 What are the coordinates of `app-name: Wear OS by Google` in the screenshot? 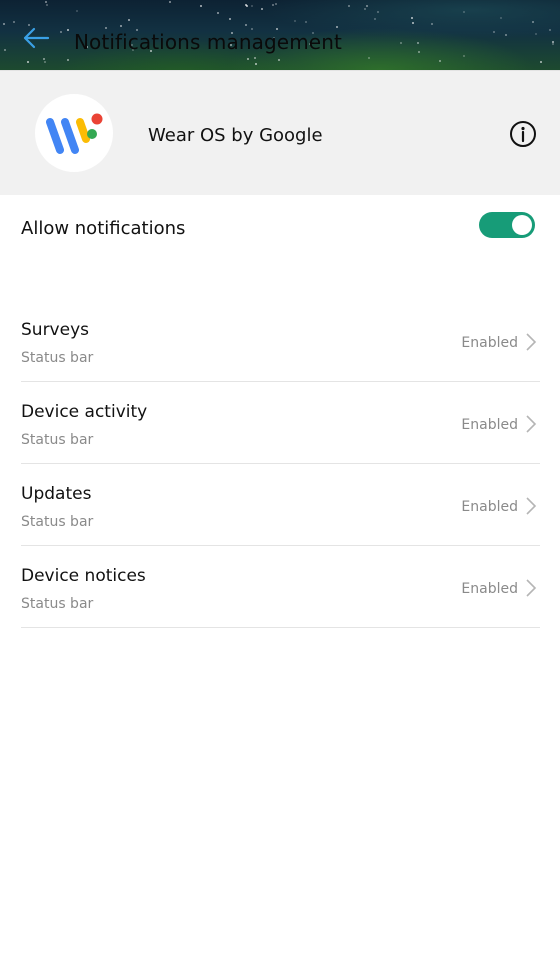 It's located at (235, 135).